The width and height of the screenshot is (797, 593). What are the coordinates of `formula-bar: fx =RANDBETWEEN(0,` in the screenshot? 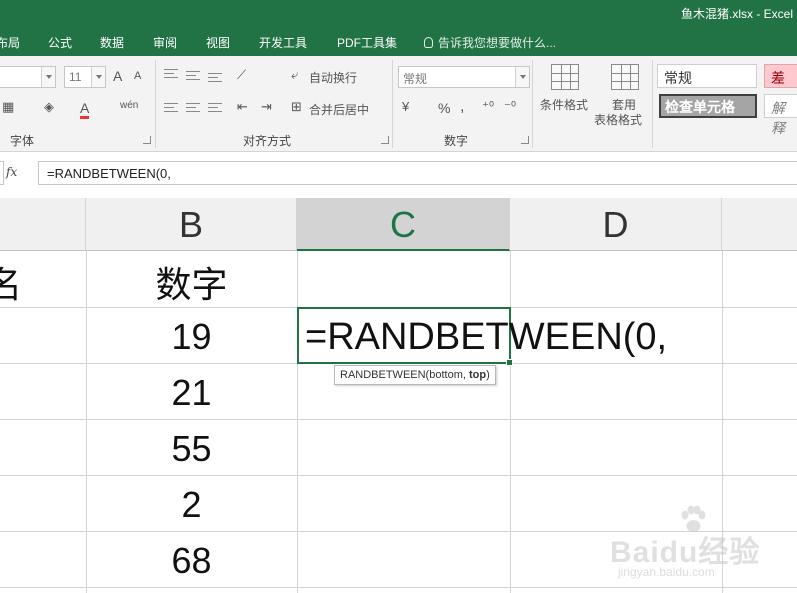 It's located at (398, 175).